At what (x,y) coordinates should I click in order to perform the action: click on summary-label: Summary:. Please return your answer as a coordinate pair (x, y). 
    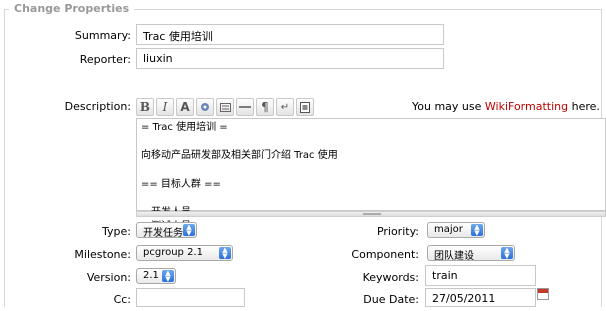
    Looking at the image, I should click on (102, 35).